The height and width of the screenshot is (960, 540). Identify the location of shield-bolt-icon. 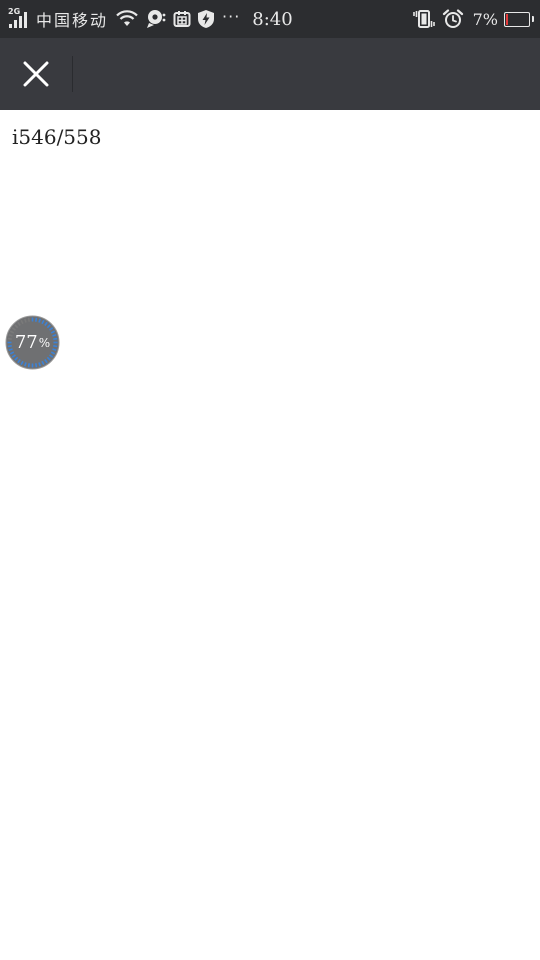
(206, 19).